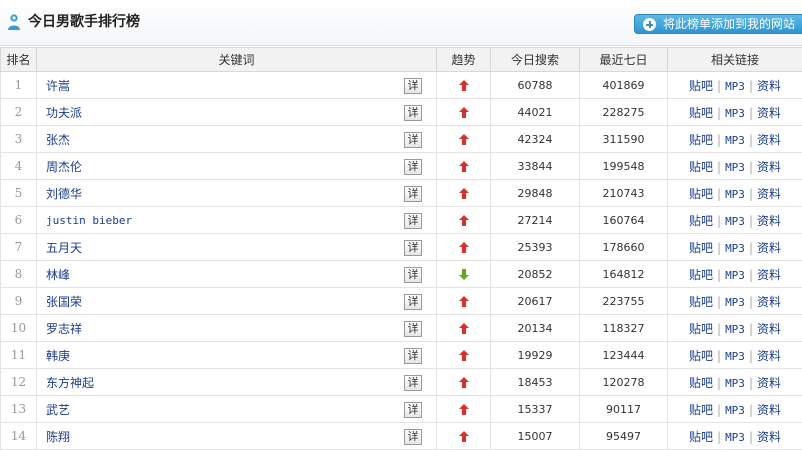  I want to click on column-header-week: 最近七日, so click(623, 59).